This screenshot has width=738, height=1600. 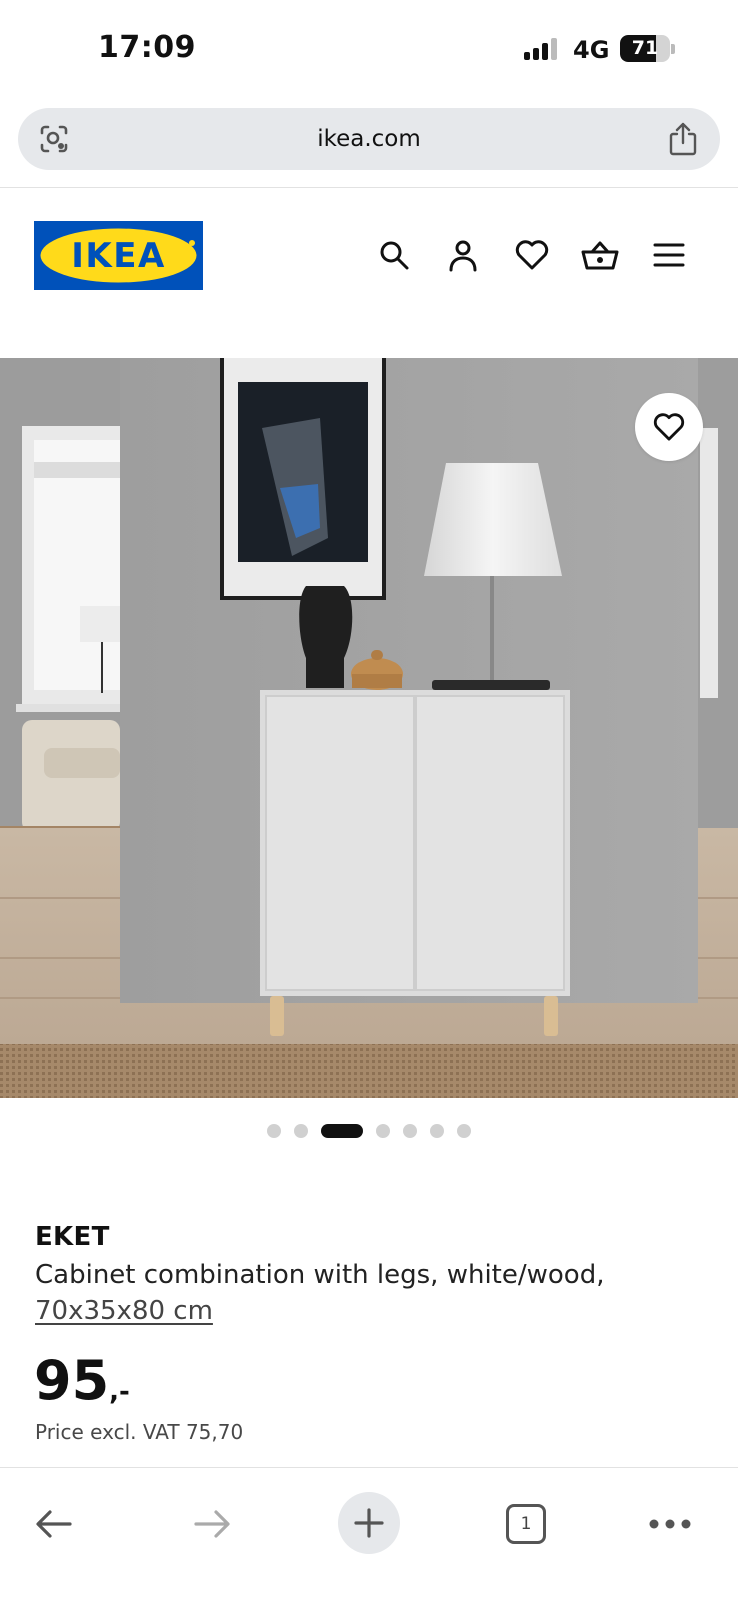 I want to click on back-icon, so click(x=54, y=1524).